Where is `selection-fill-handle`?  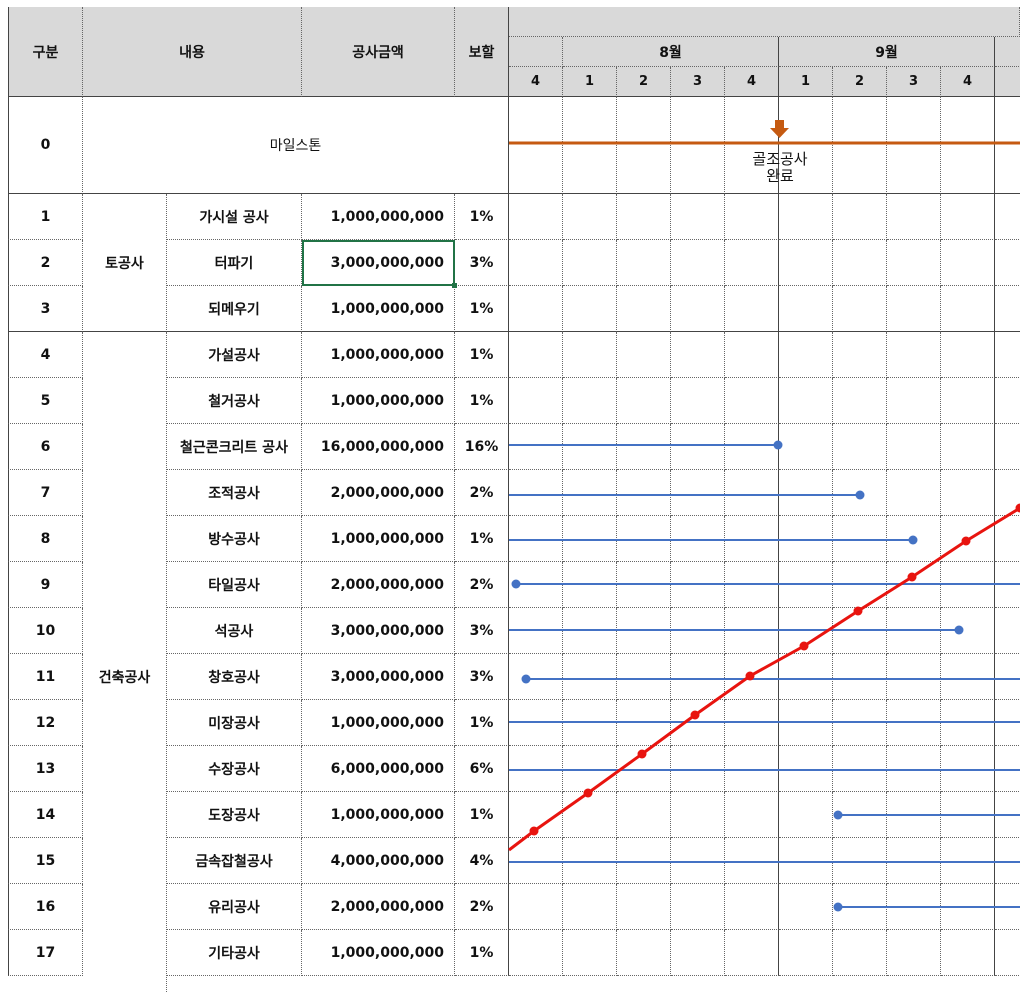 selection-fill-handle is located at coordinates (454, 285).